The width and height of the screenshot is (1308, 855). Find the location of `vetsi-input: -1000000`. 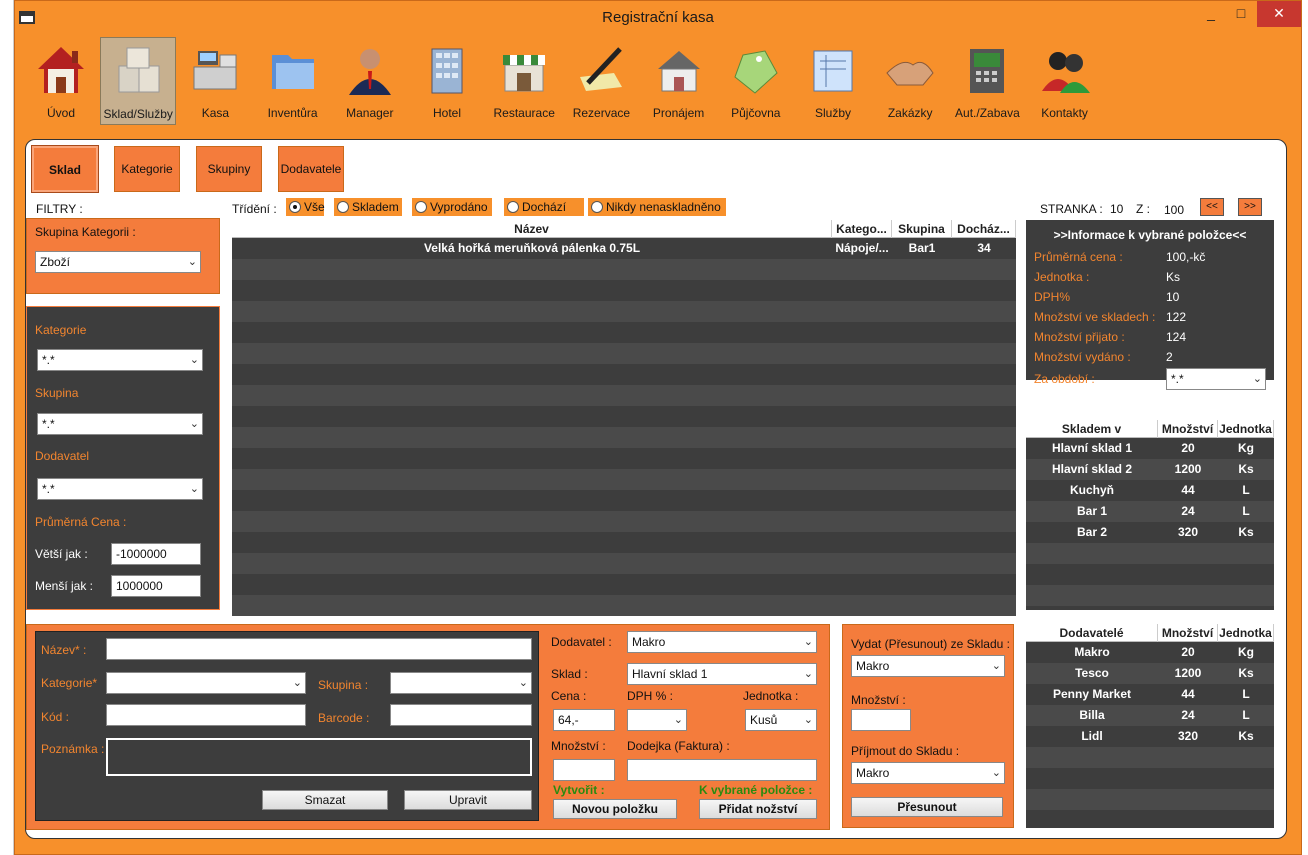

vetsi-input: -1000000 is located at coordinates (156, 554).